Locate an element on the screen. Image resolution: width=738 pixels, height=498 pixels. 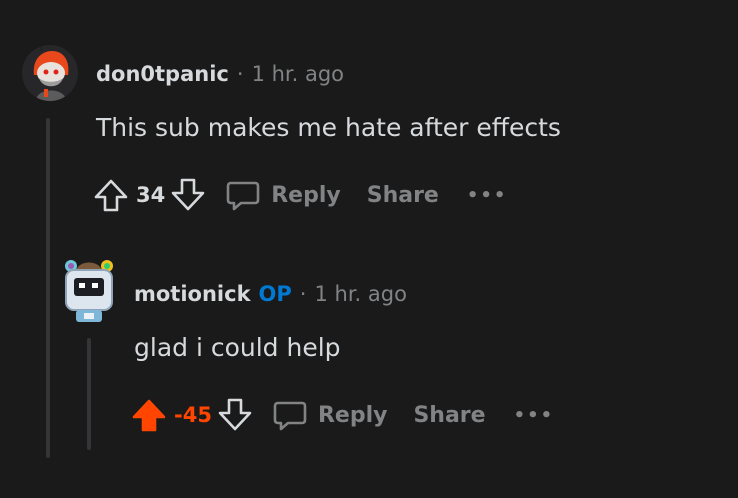
snoo-avatar-icon is located at coordinates (50, 73).